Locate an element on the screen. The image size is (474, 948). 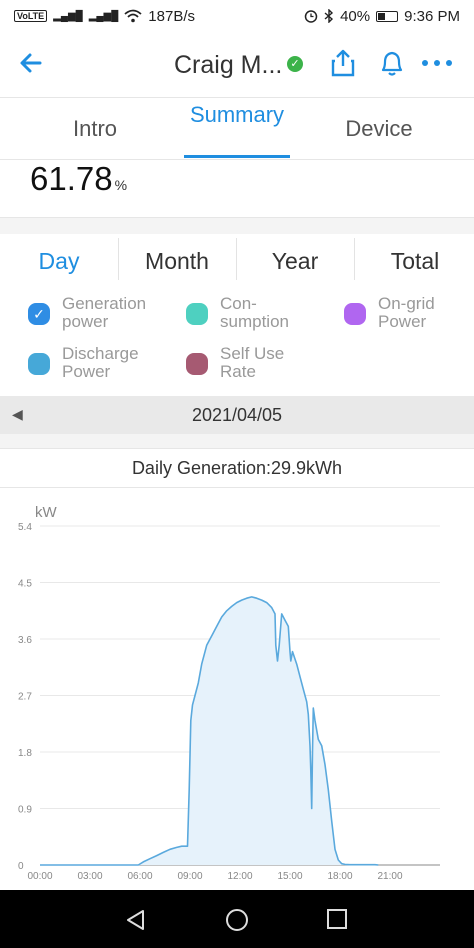
home-circle-icon is located at coordinates (237, 920).